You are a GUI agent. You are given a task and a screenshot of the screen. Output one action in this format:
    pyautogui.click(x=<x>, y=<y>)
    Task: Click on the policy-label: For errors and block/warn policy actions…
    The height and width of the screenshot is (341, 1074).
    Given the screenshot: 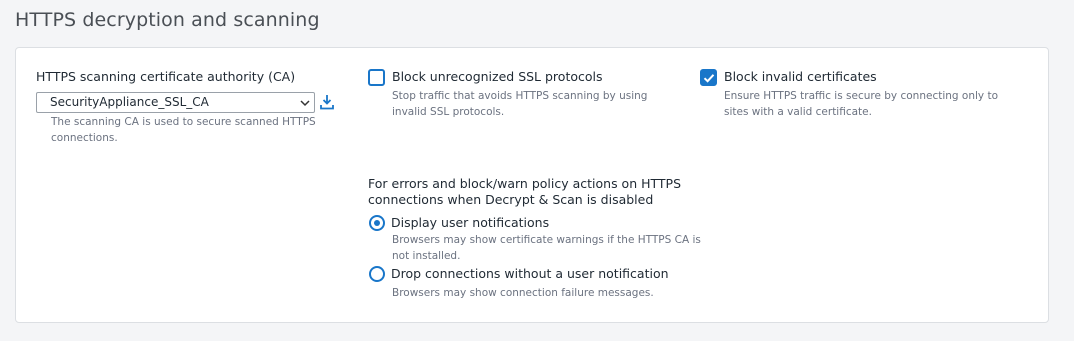 What is the action you would take?
    pyautogui.click(x=525, y=191)
    